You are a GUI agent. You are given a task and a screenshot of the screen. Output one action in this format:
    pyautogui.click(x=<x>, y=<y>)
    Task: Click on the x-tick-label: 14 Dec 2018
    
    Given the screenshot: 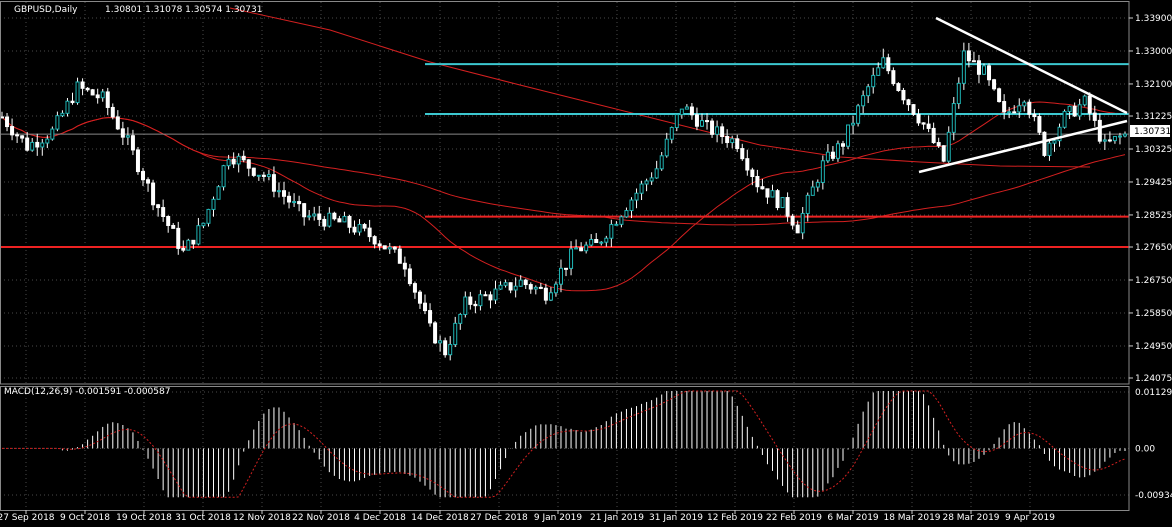 What is the action you would take?
    pyautogui.click(x=440, y=518)
    